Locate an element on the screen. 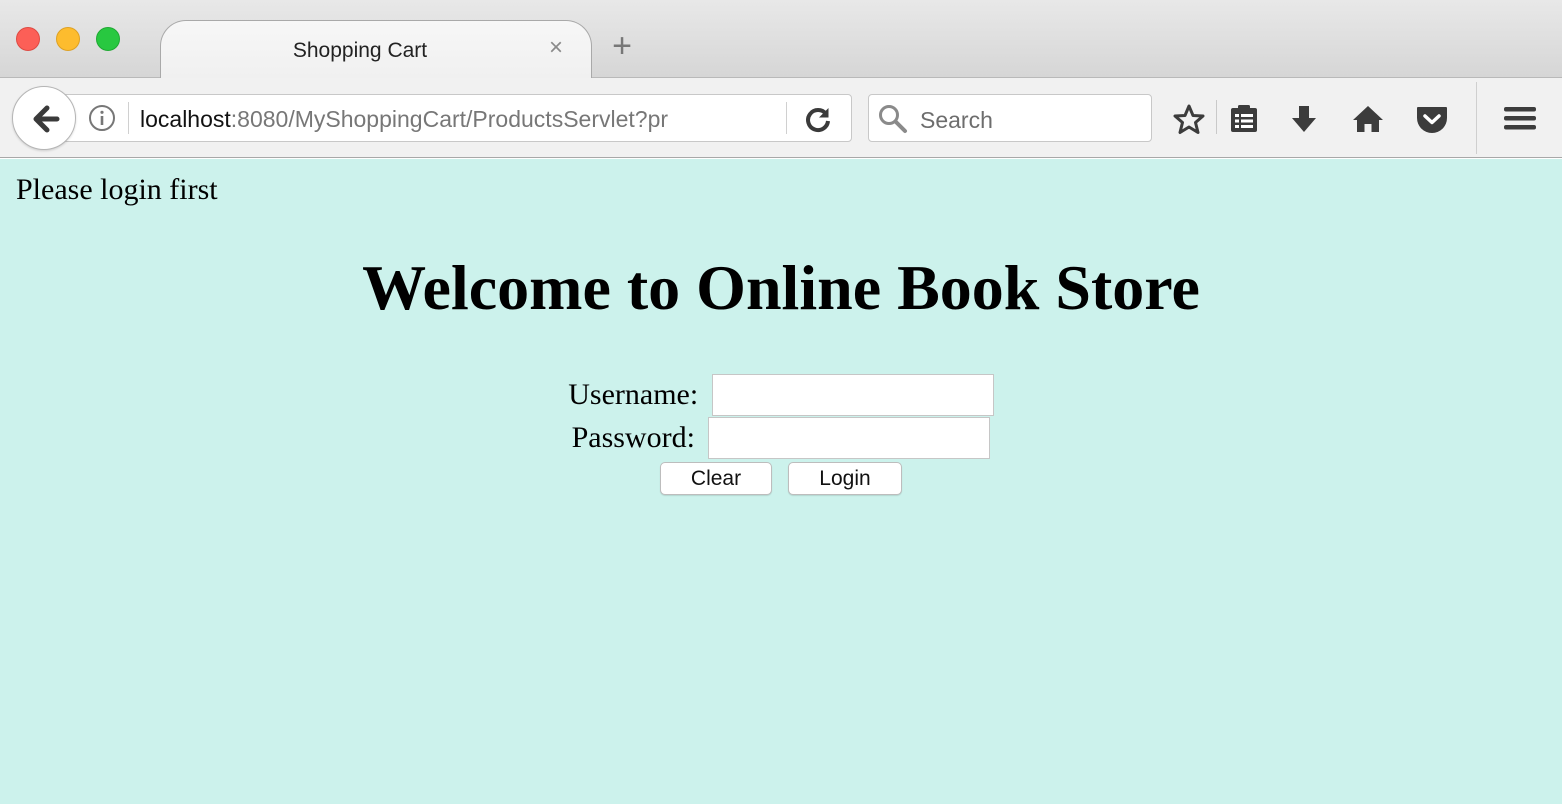  new-tab-button: + is located at coordinates (622, 46).